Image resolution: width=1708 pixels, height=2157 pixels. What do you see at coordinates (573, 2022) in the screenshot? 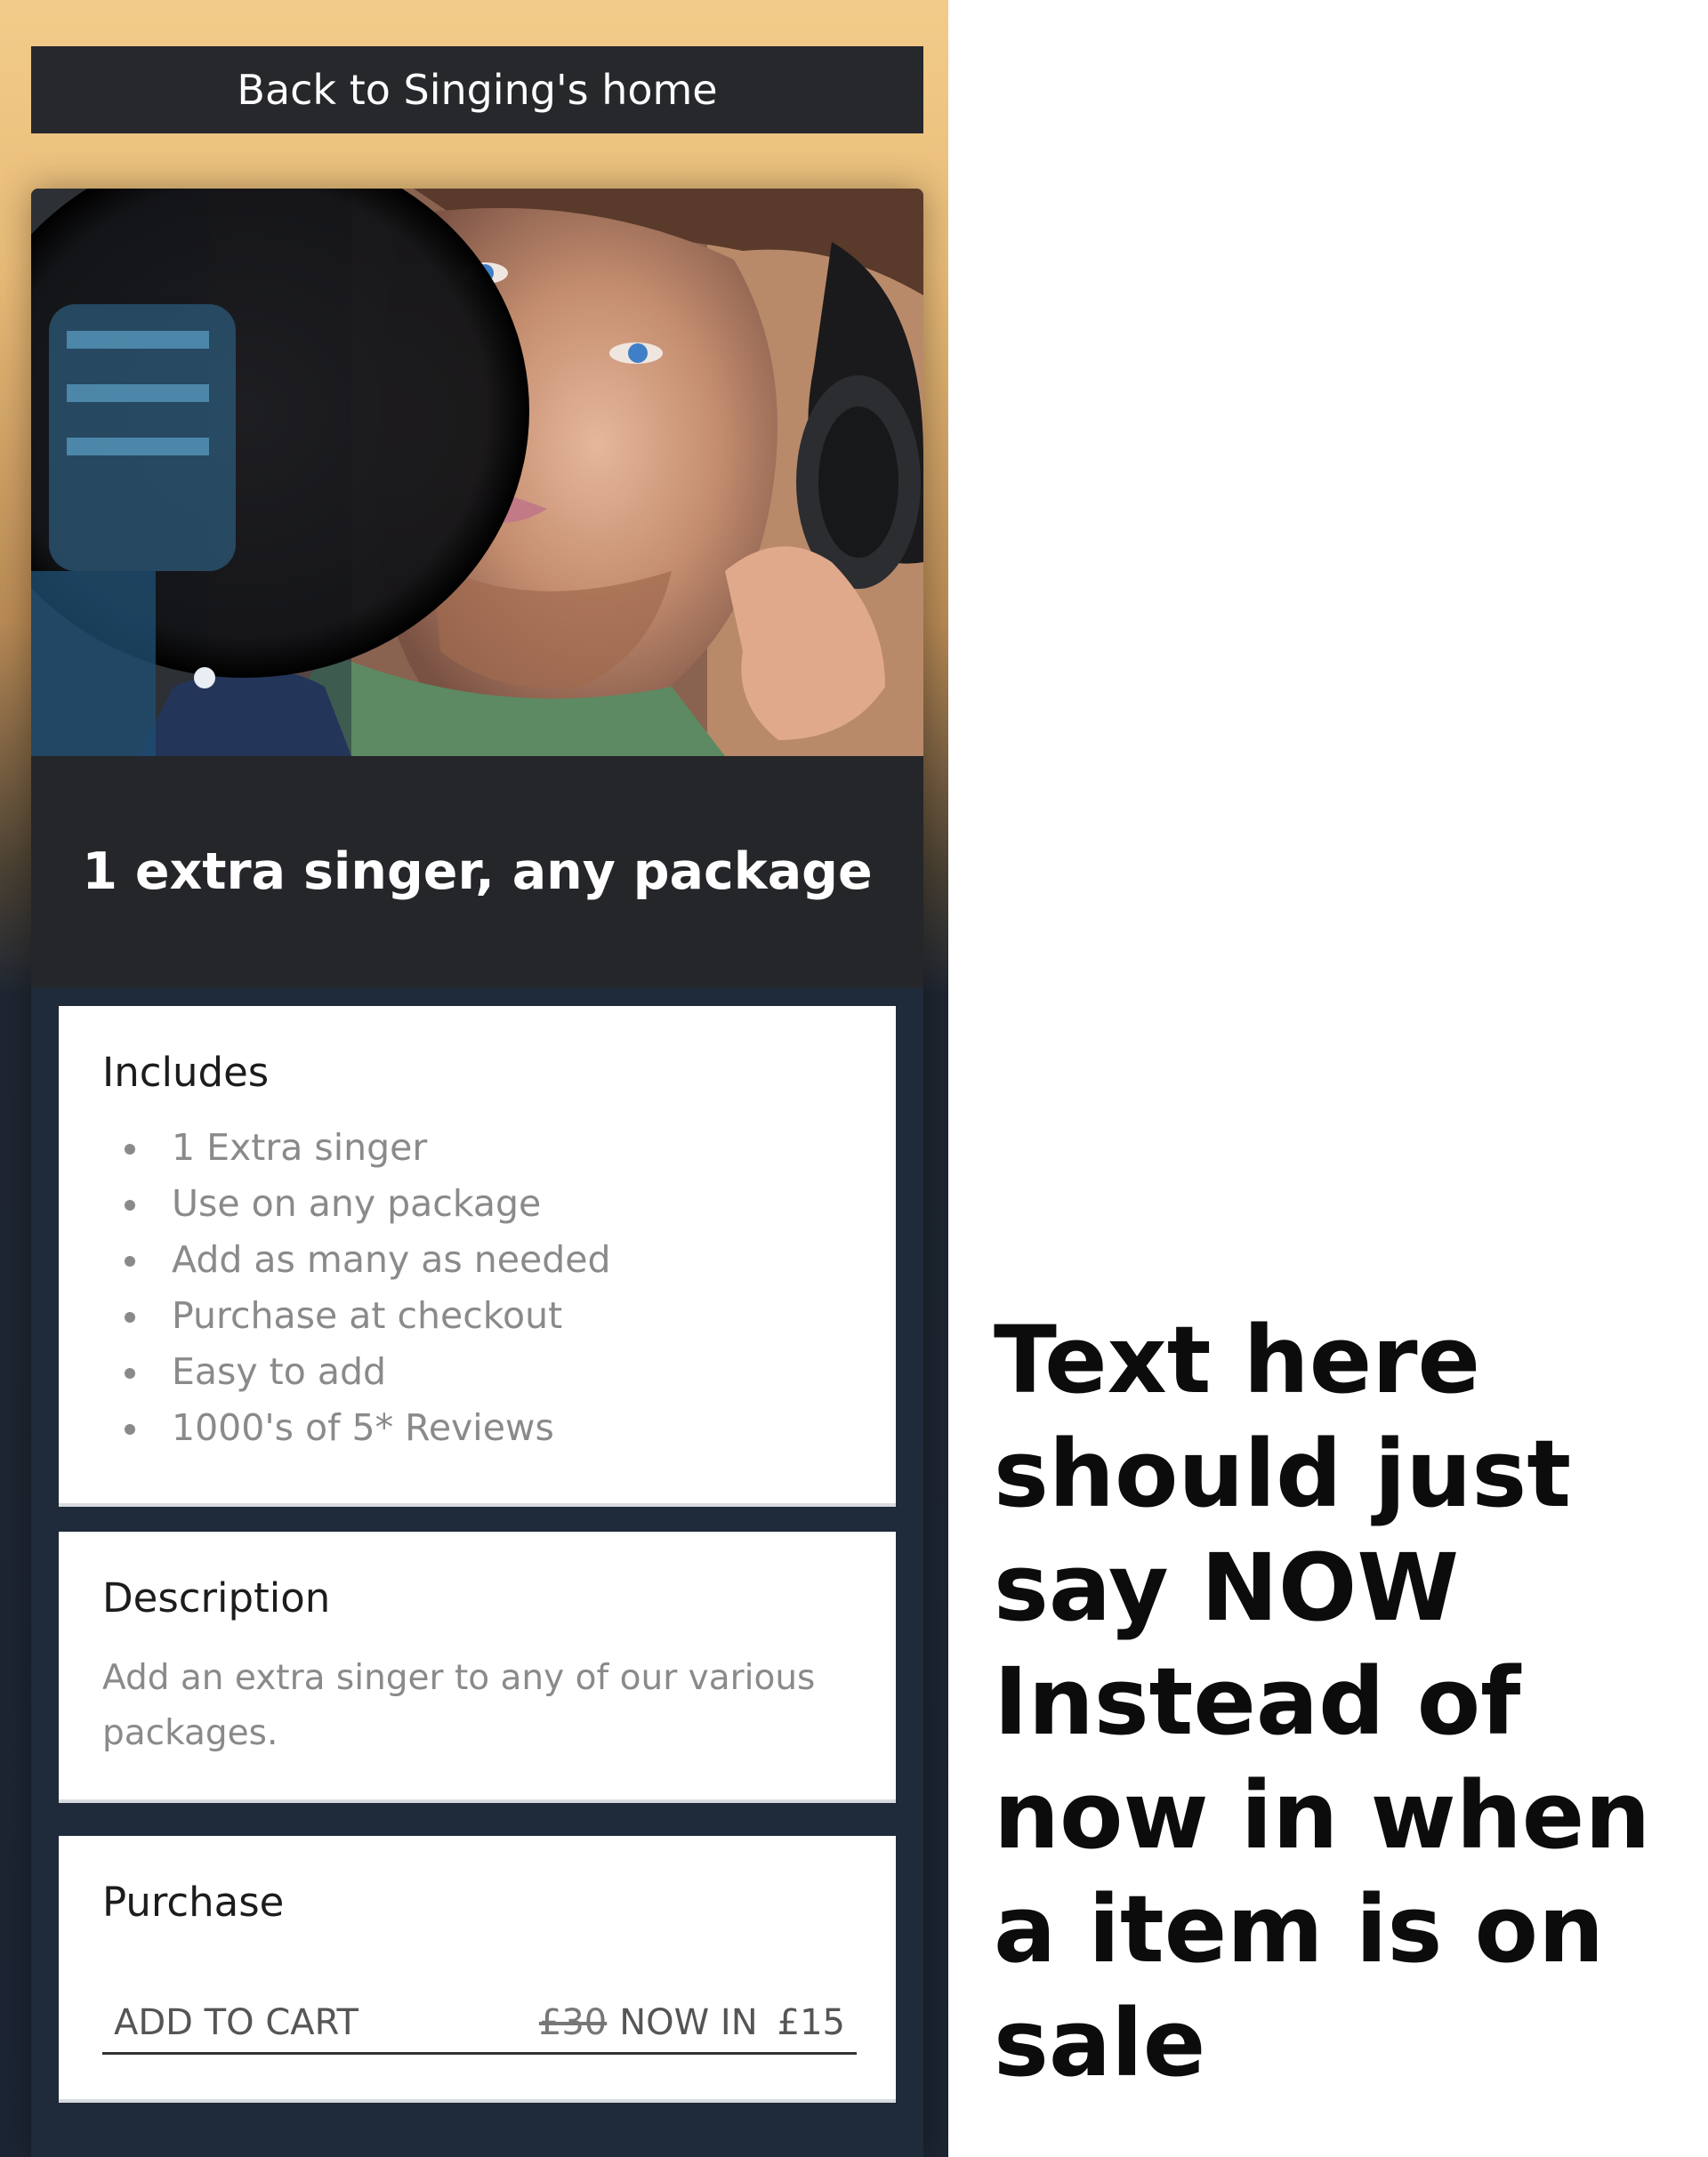
I see `old-price: £30` at bounding box center [573, 2022].